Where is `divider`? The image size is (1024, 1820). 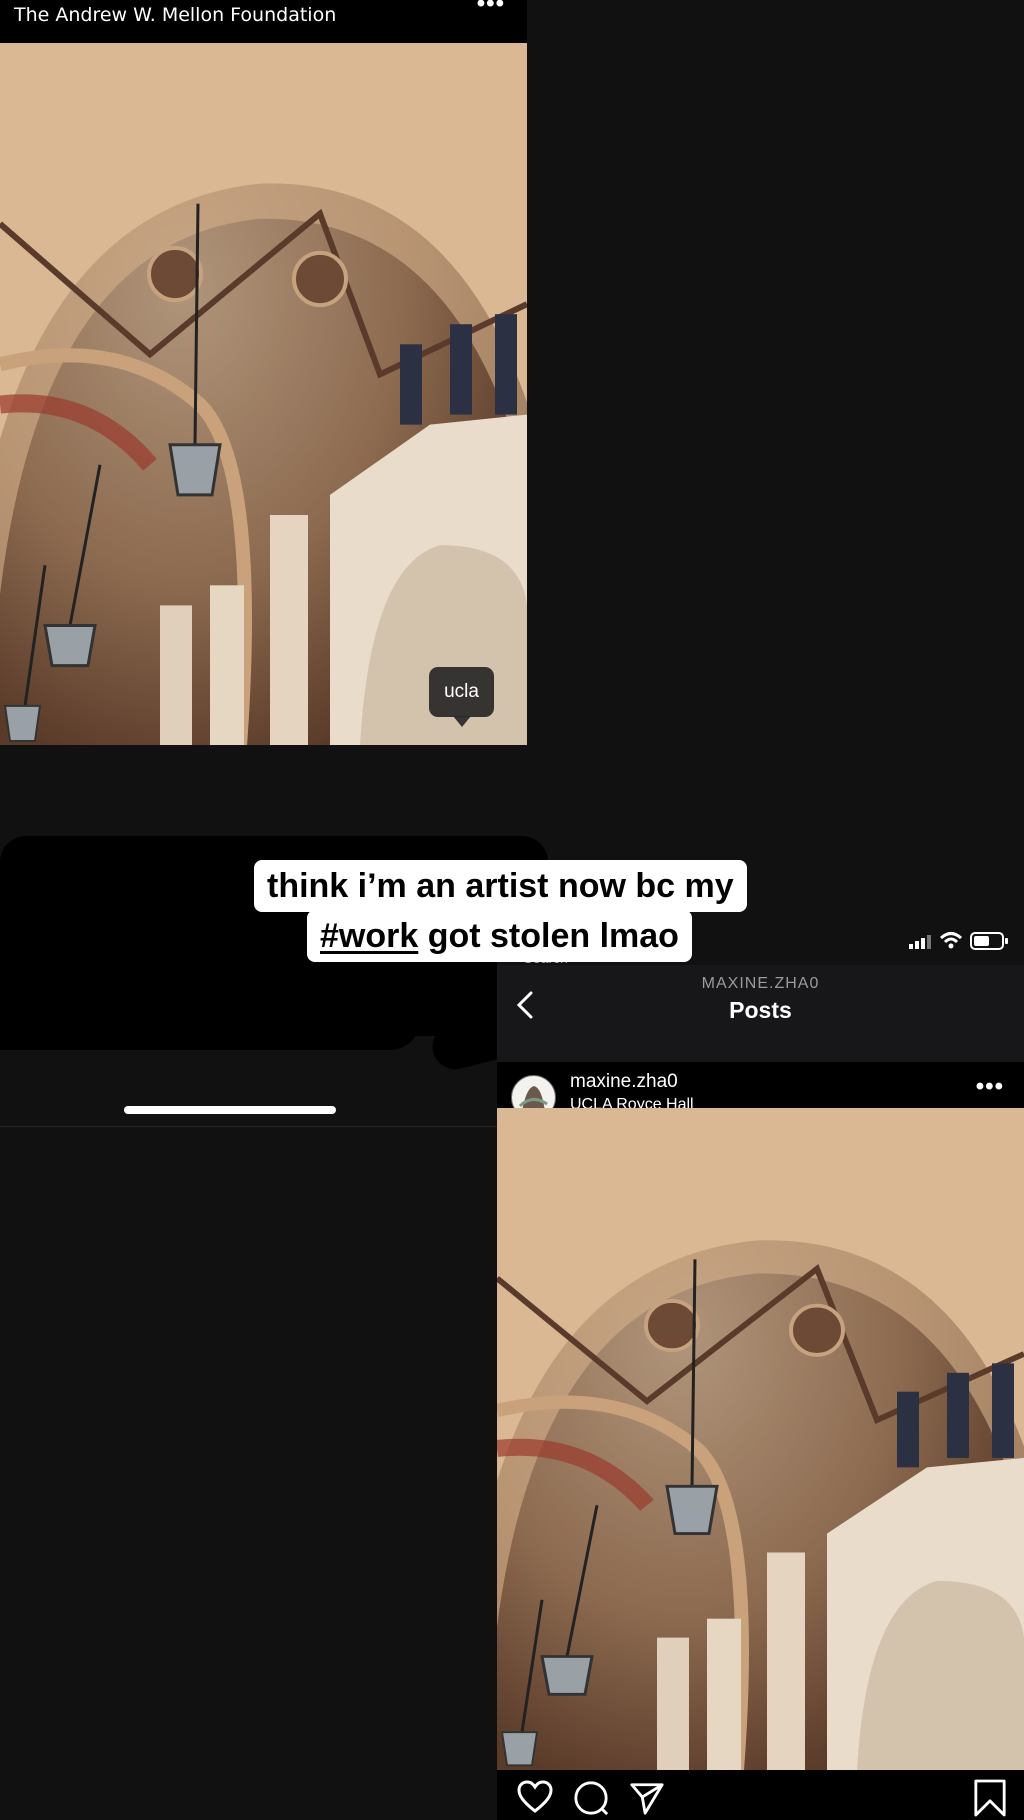
divider is located at coordinates (248, 1126).